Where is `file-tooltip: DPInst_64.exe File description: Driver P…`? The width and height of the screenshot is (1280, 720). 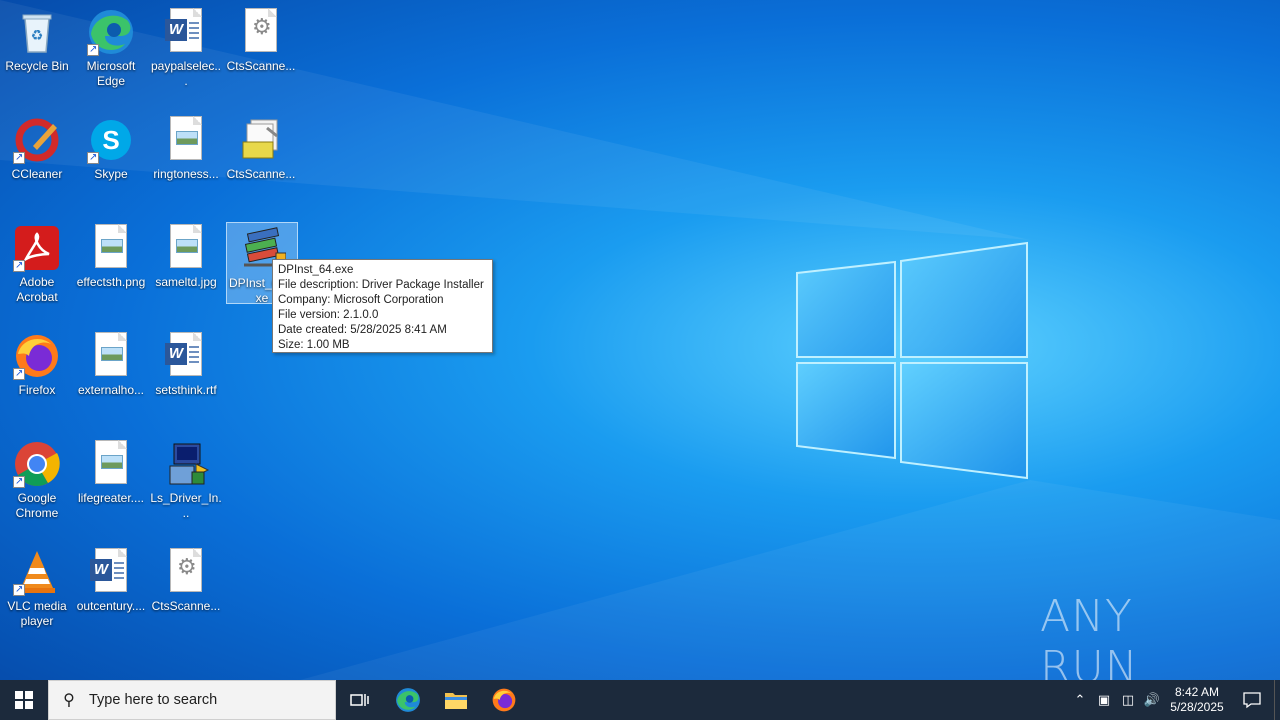 file-tooltip: DPInst_64.exe File description: Driver P… is located at coordinates (382, 306).